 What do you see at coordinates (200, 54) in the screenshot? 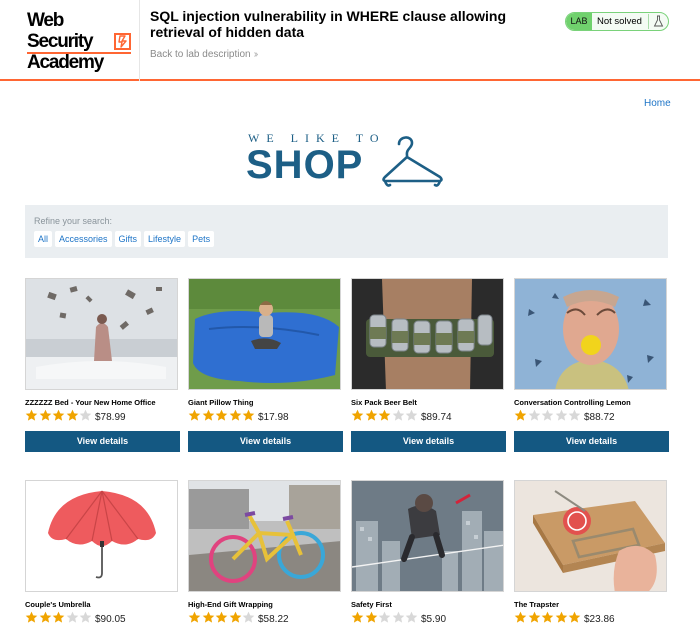
I see `back-link-label: Back to lab description` at bounding box center [200, 54].